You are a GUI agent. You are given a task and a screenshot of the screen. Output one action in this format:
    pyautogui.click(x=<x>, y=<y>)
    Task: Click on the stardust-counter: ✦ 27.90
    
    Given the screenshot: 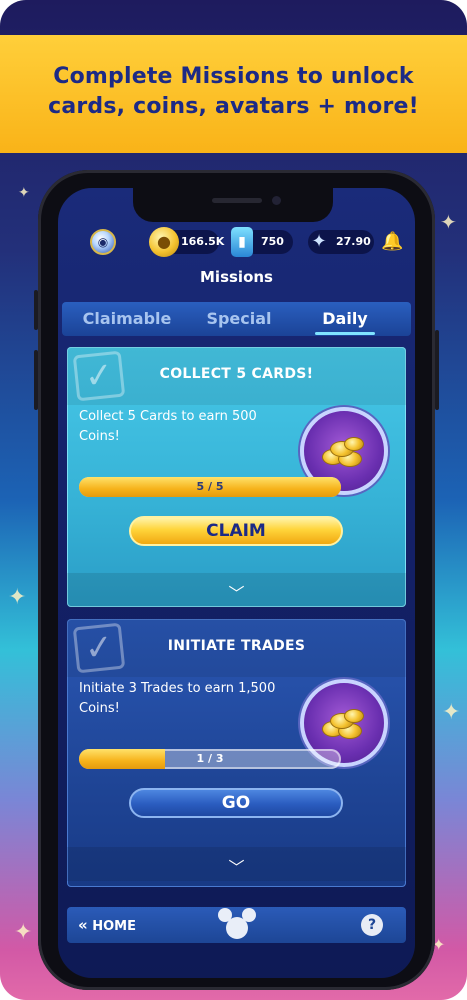 What is the action you would take?
    pyautogui.click(x=341, y=242)
    